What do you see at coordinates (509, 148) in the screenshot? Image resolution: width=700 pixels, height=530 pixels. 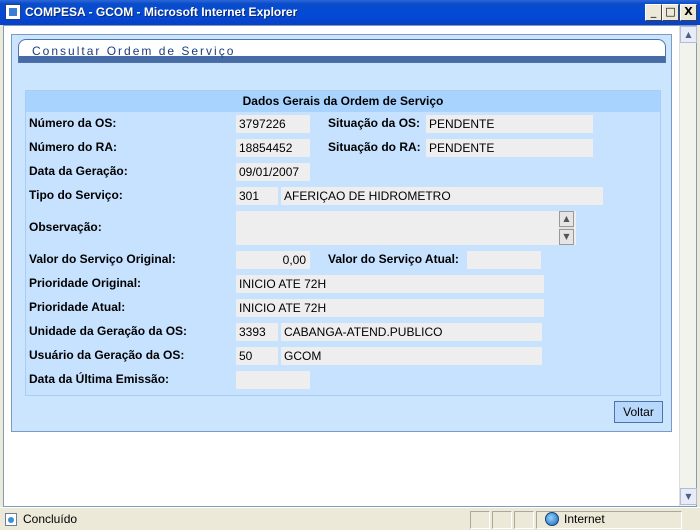 I see `situacao-ra-field: PENDENTE` at bounding box center [509, 148].